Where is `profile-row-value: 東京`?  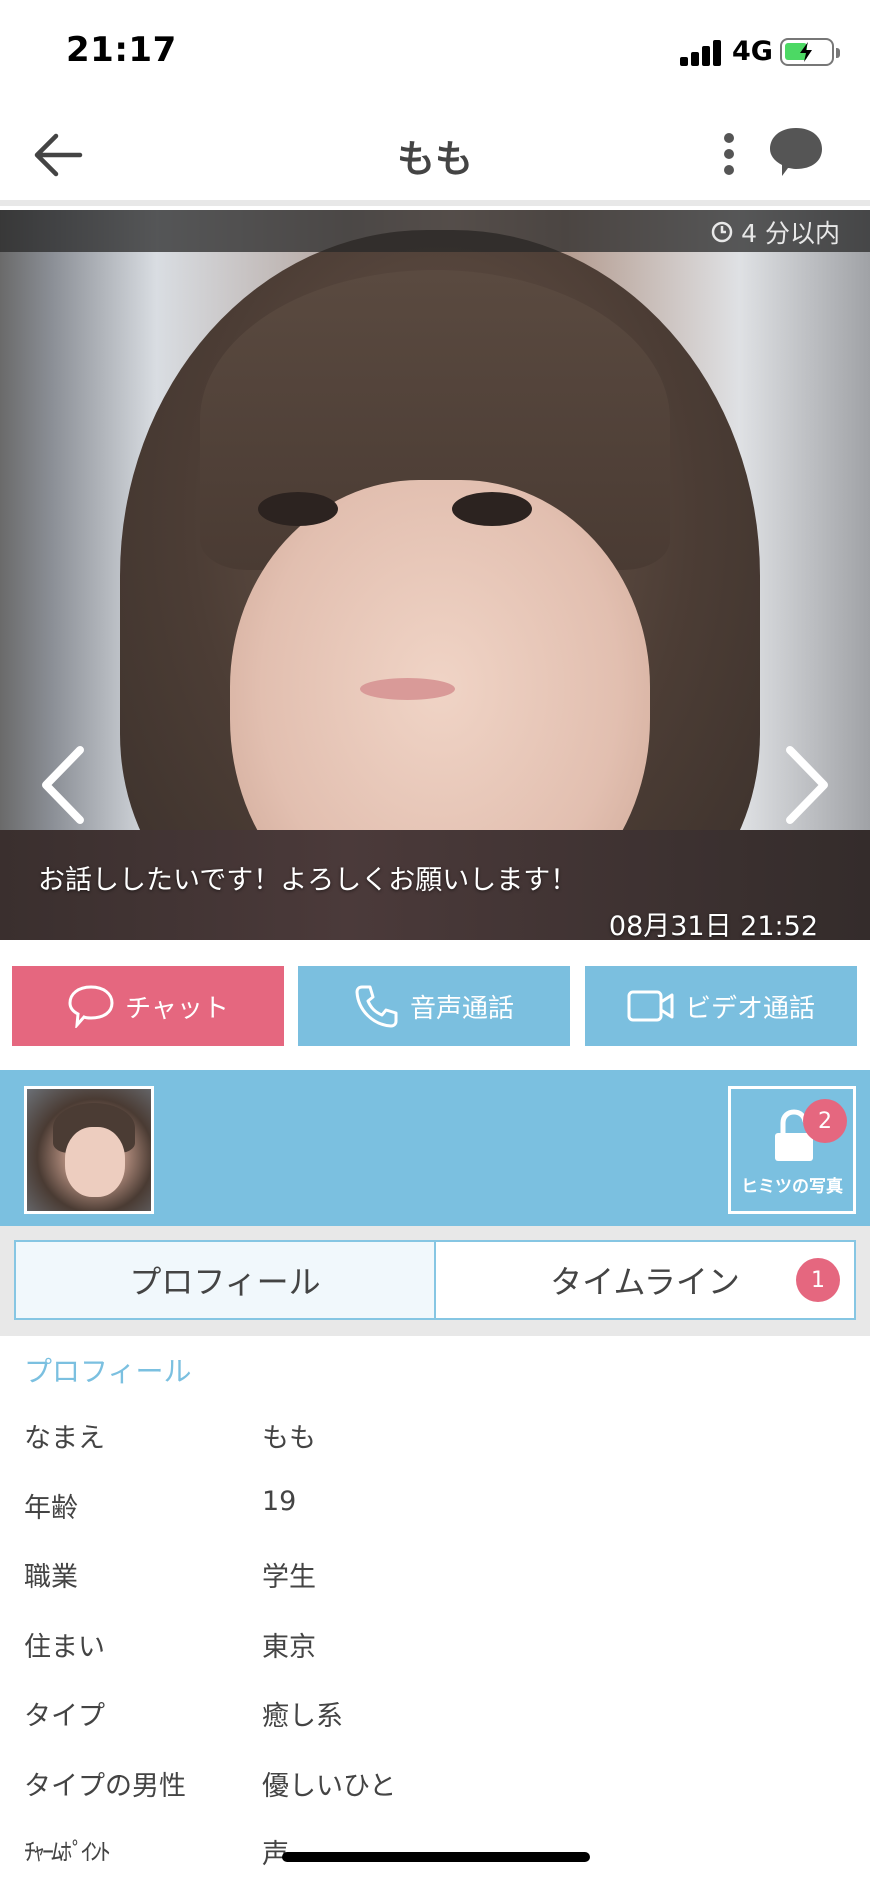 profile-row-value: 東京 is located at coordinates (289, 1647).